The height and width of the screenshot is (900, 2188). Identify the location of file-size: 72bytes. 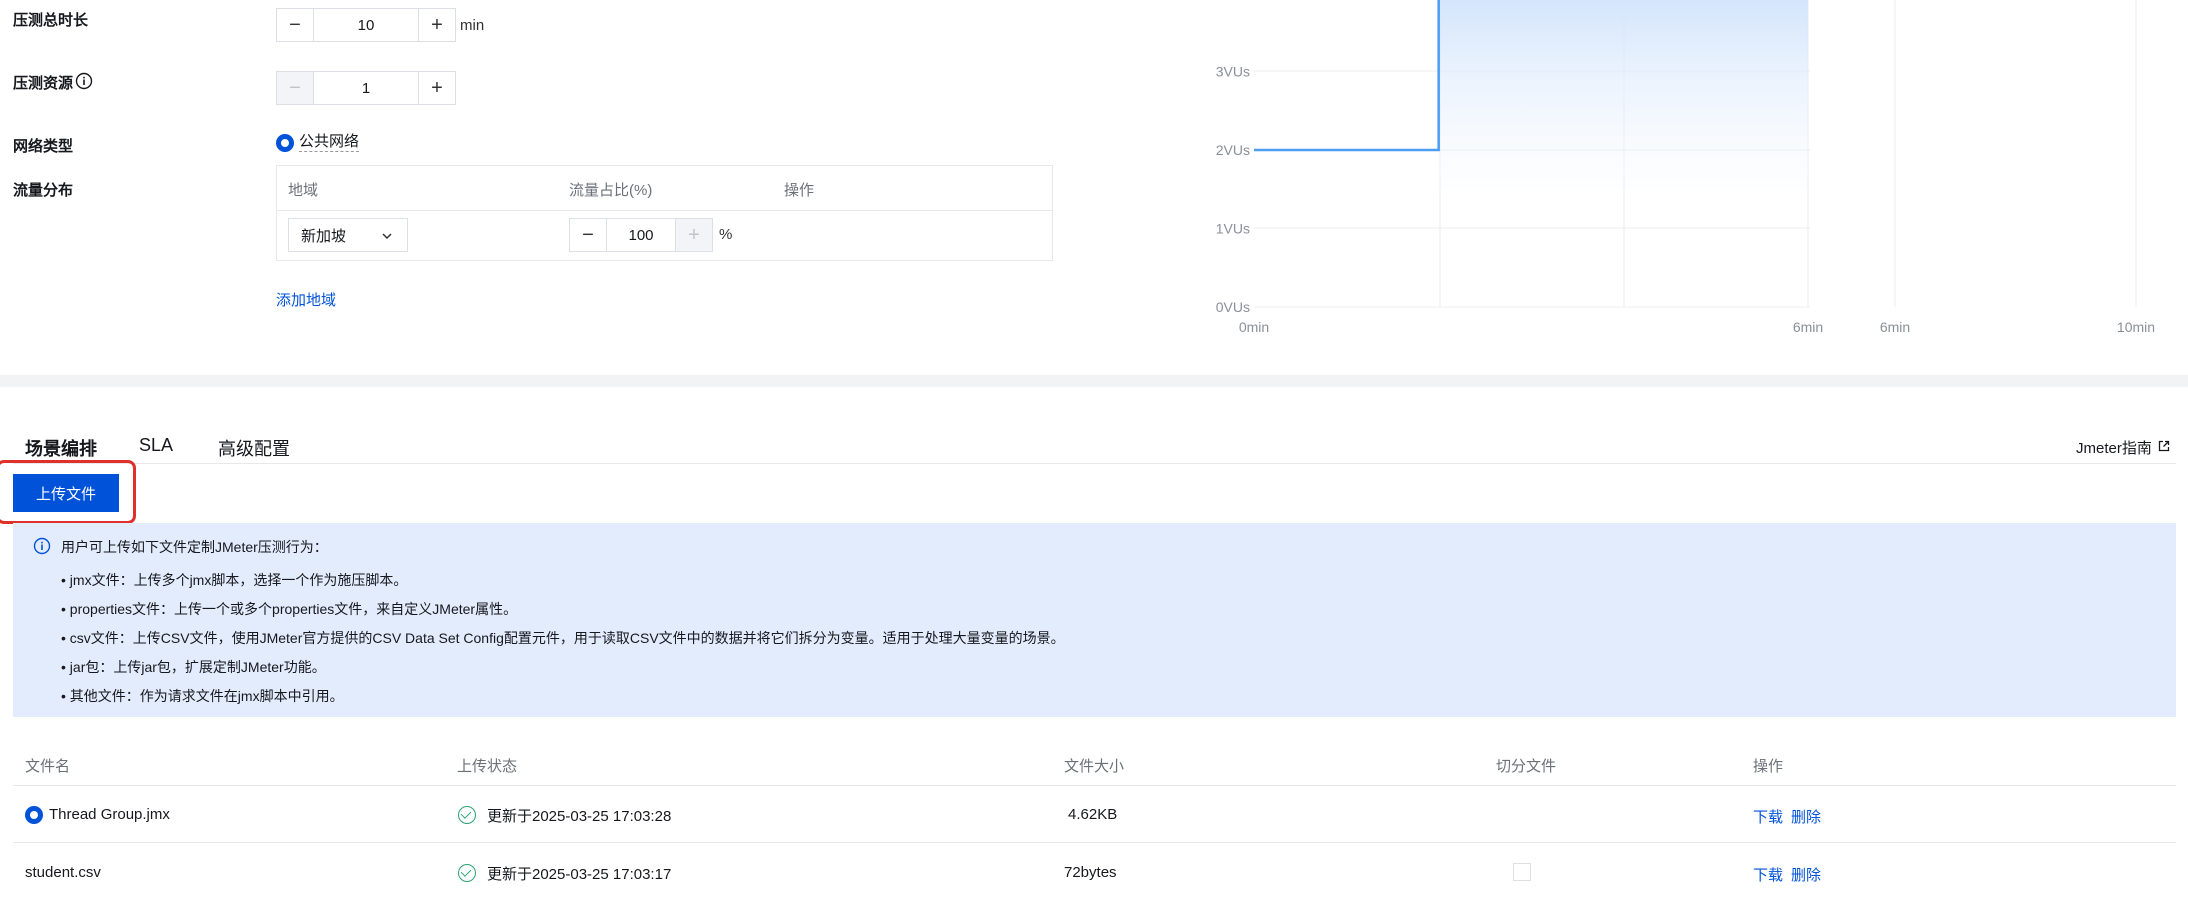
(1090, 872).